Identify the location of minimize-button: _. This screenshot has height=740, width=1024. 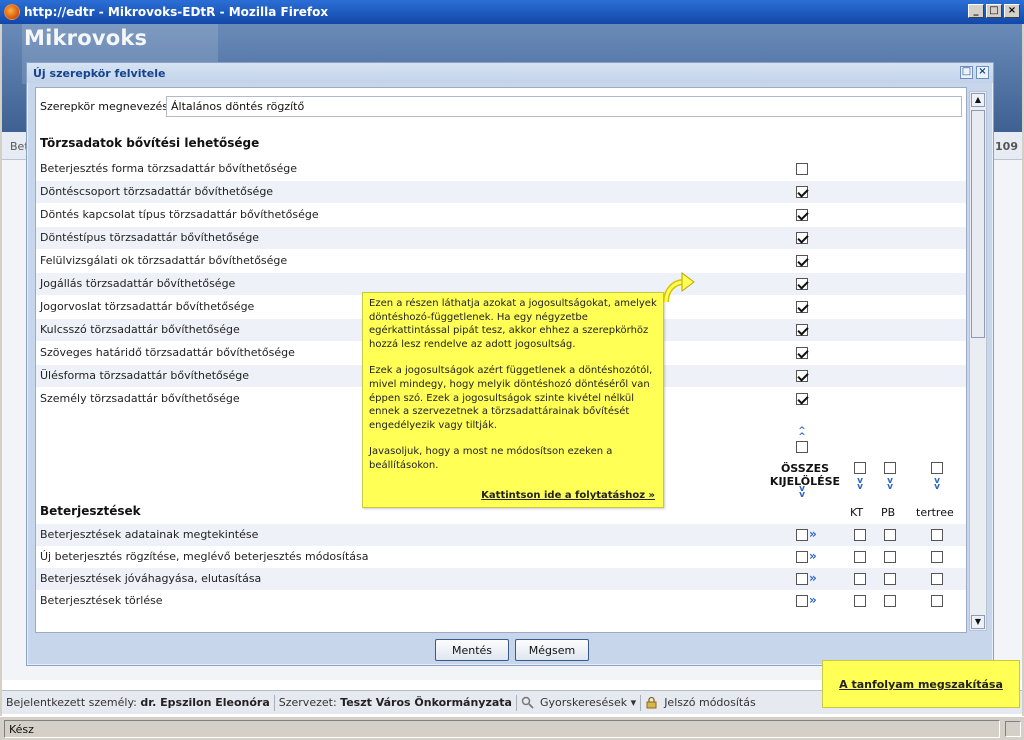
(976, 11).